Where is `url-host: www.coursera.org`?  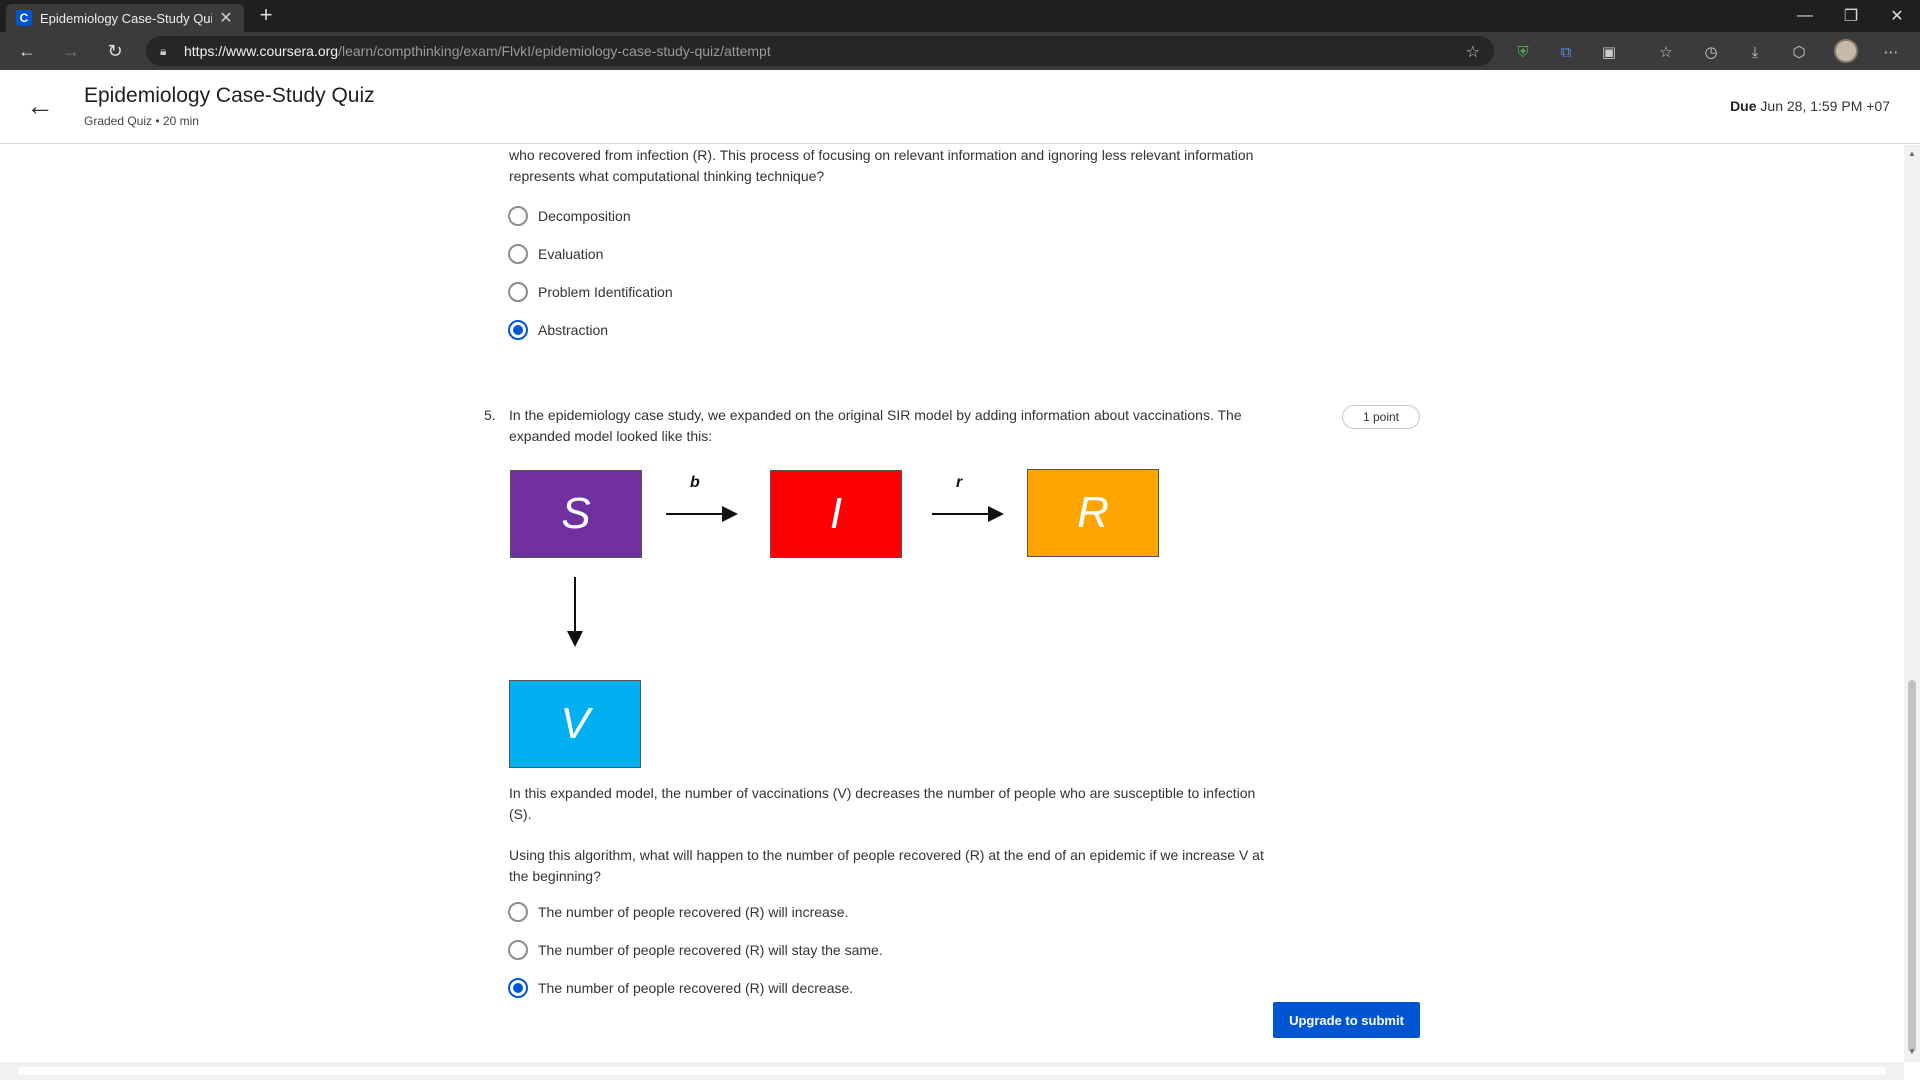 url-host: www.coursera.org is located at coordinates (282, 51).